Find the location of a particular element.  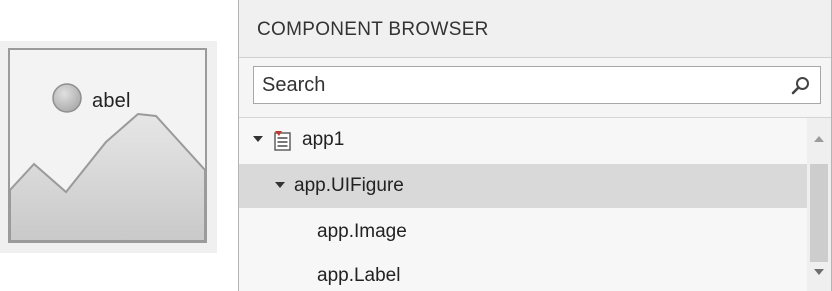

tree-node-label: app.Image is located at coordinates (362, 231).